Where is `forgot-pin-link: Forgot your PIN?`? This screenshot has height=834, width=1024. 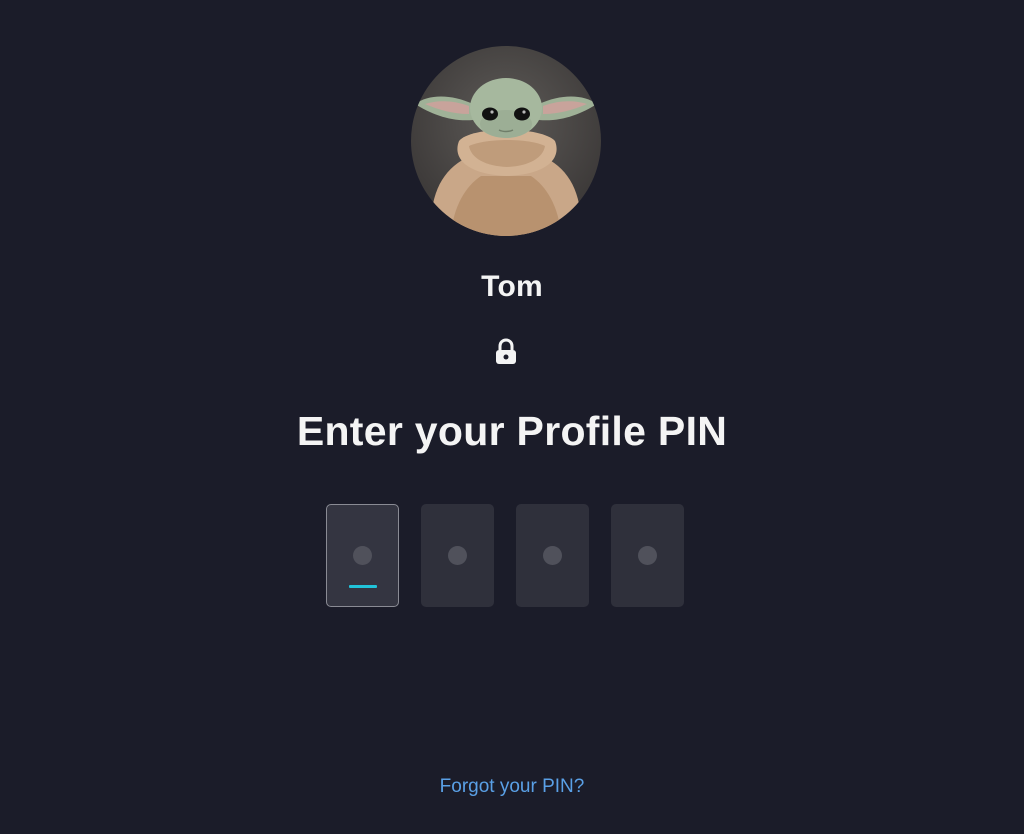 forgot-pin-link: Forgot your PIN? is located at coordinates (512, 786).